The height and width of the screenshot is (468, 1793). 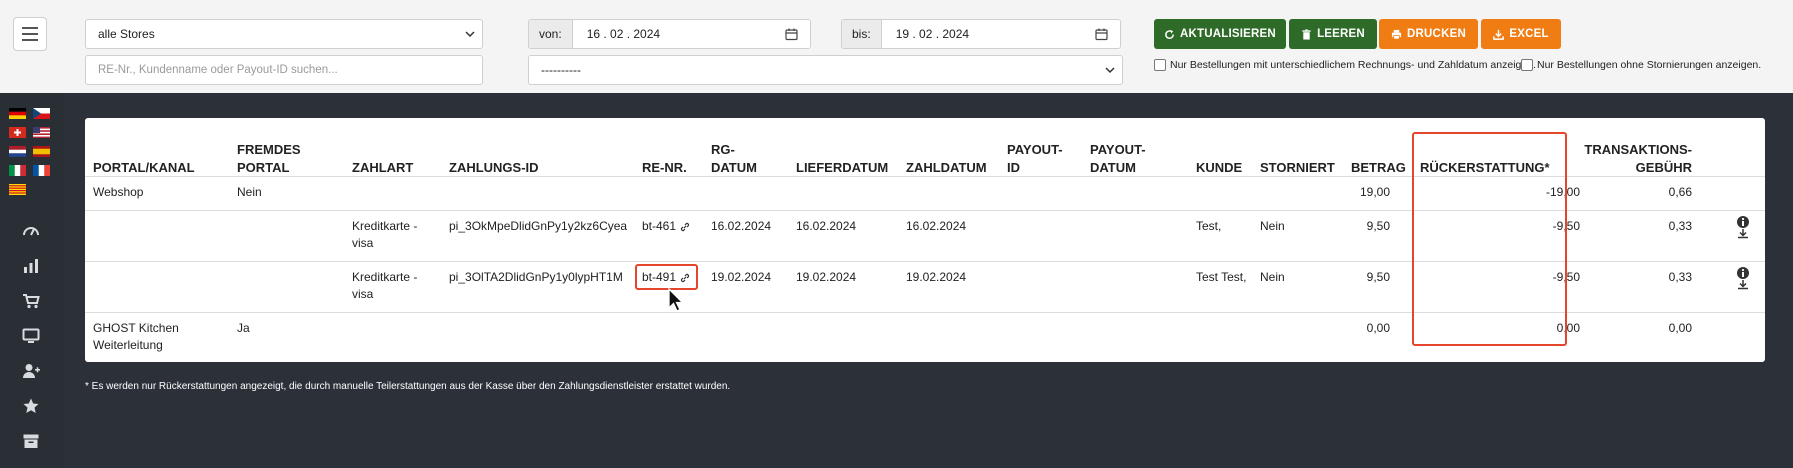 I want to click on cell-zahlungs-id: pi_3OlTA2DlidGnPy1y0lypHT1M, so click(x=536, y=277).